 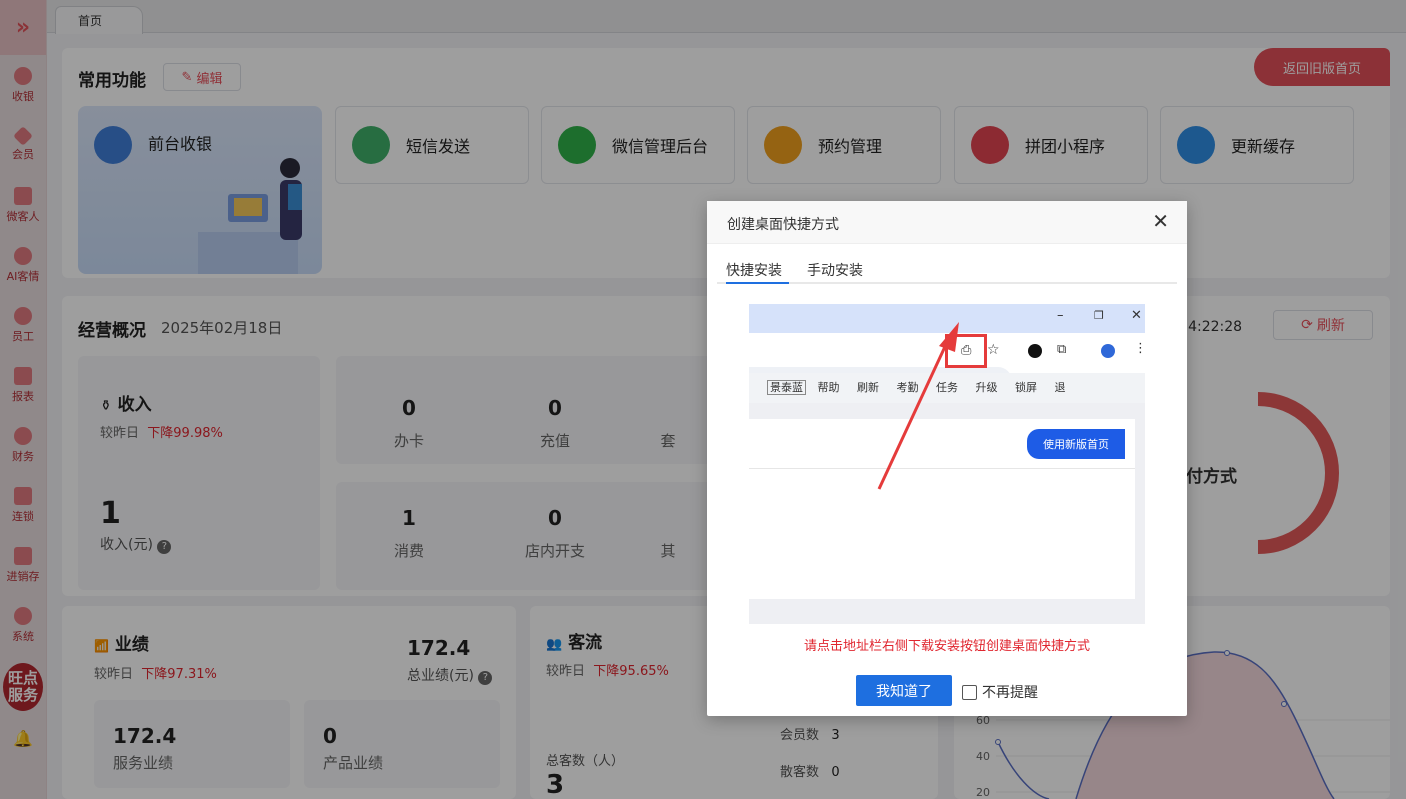 What do you see at coordinates (783, 225) in the screenshot?
I see `dialog-title: 创建桌面快捷方式` at bounding box center [783, 225].